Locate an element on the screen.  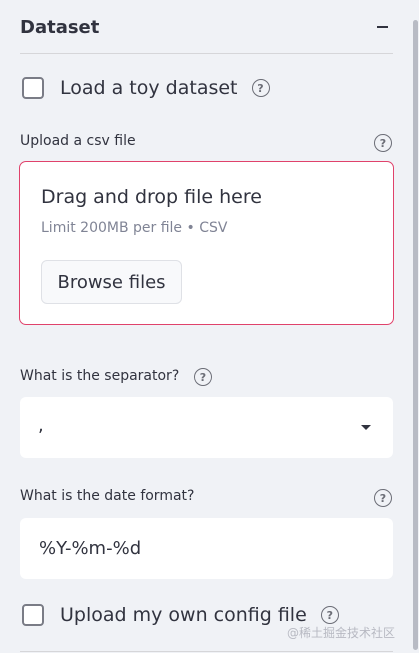
upload-label: Upload a csv file is located at coordinates (78, 141).